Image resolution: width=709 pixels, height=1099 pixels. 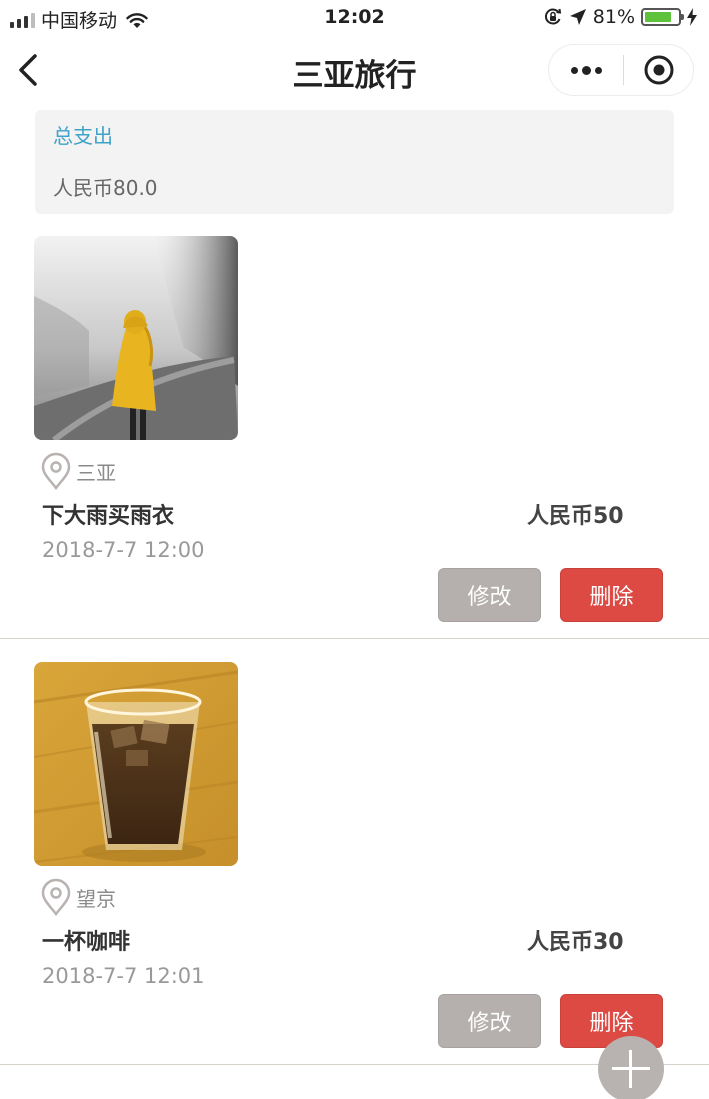 I want to click on expense-time: 2018-7-7 12:01, so click(x=123, y=976).